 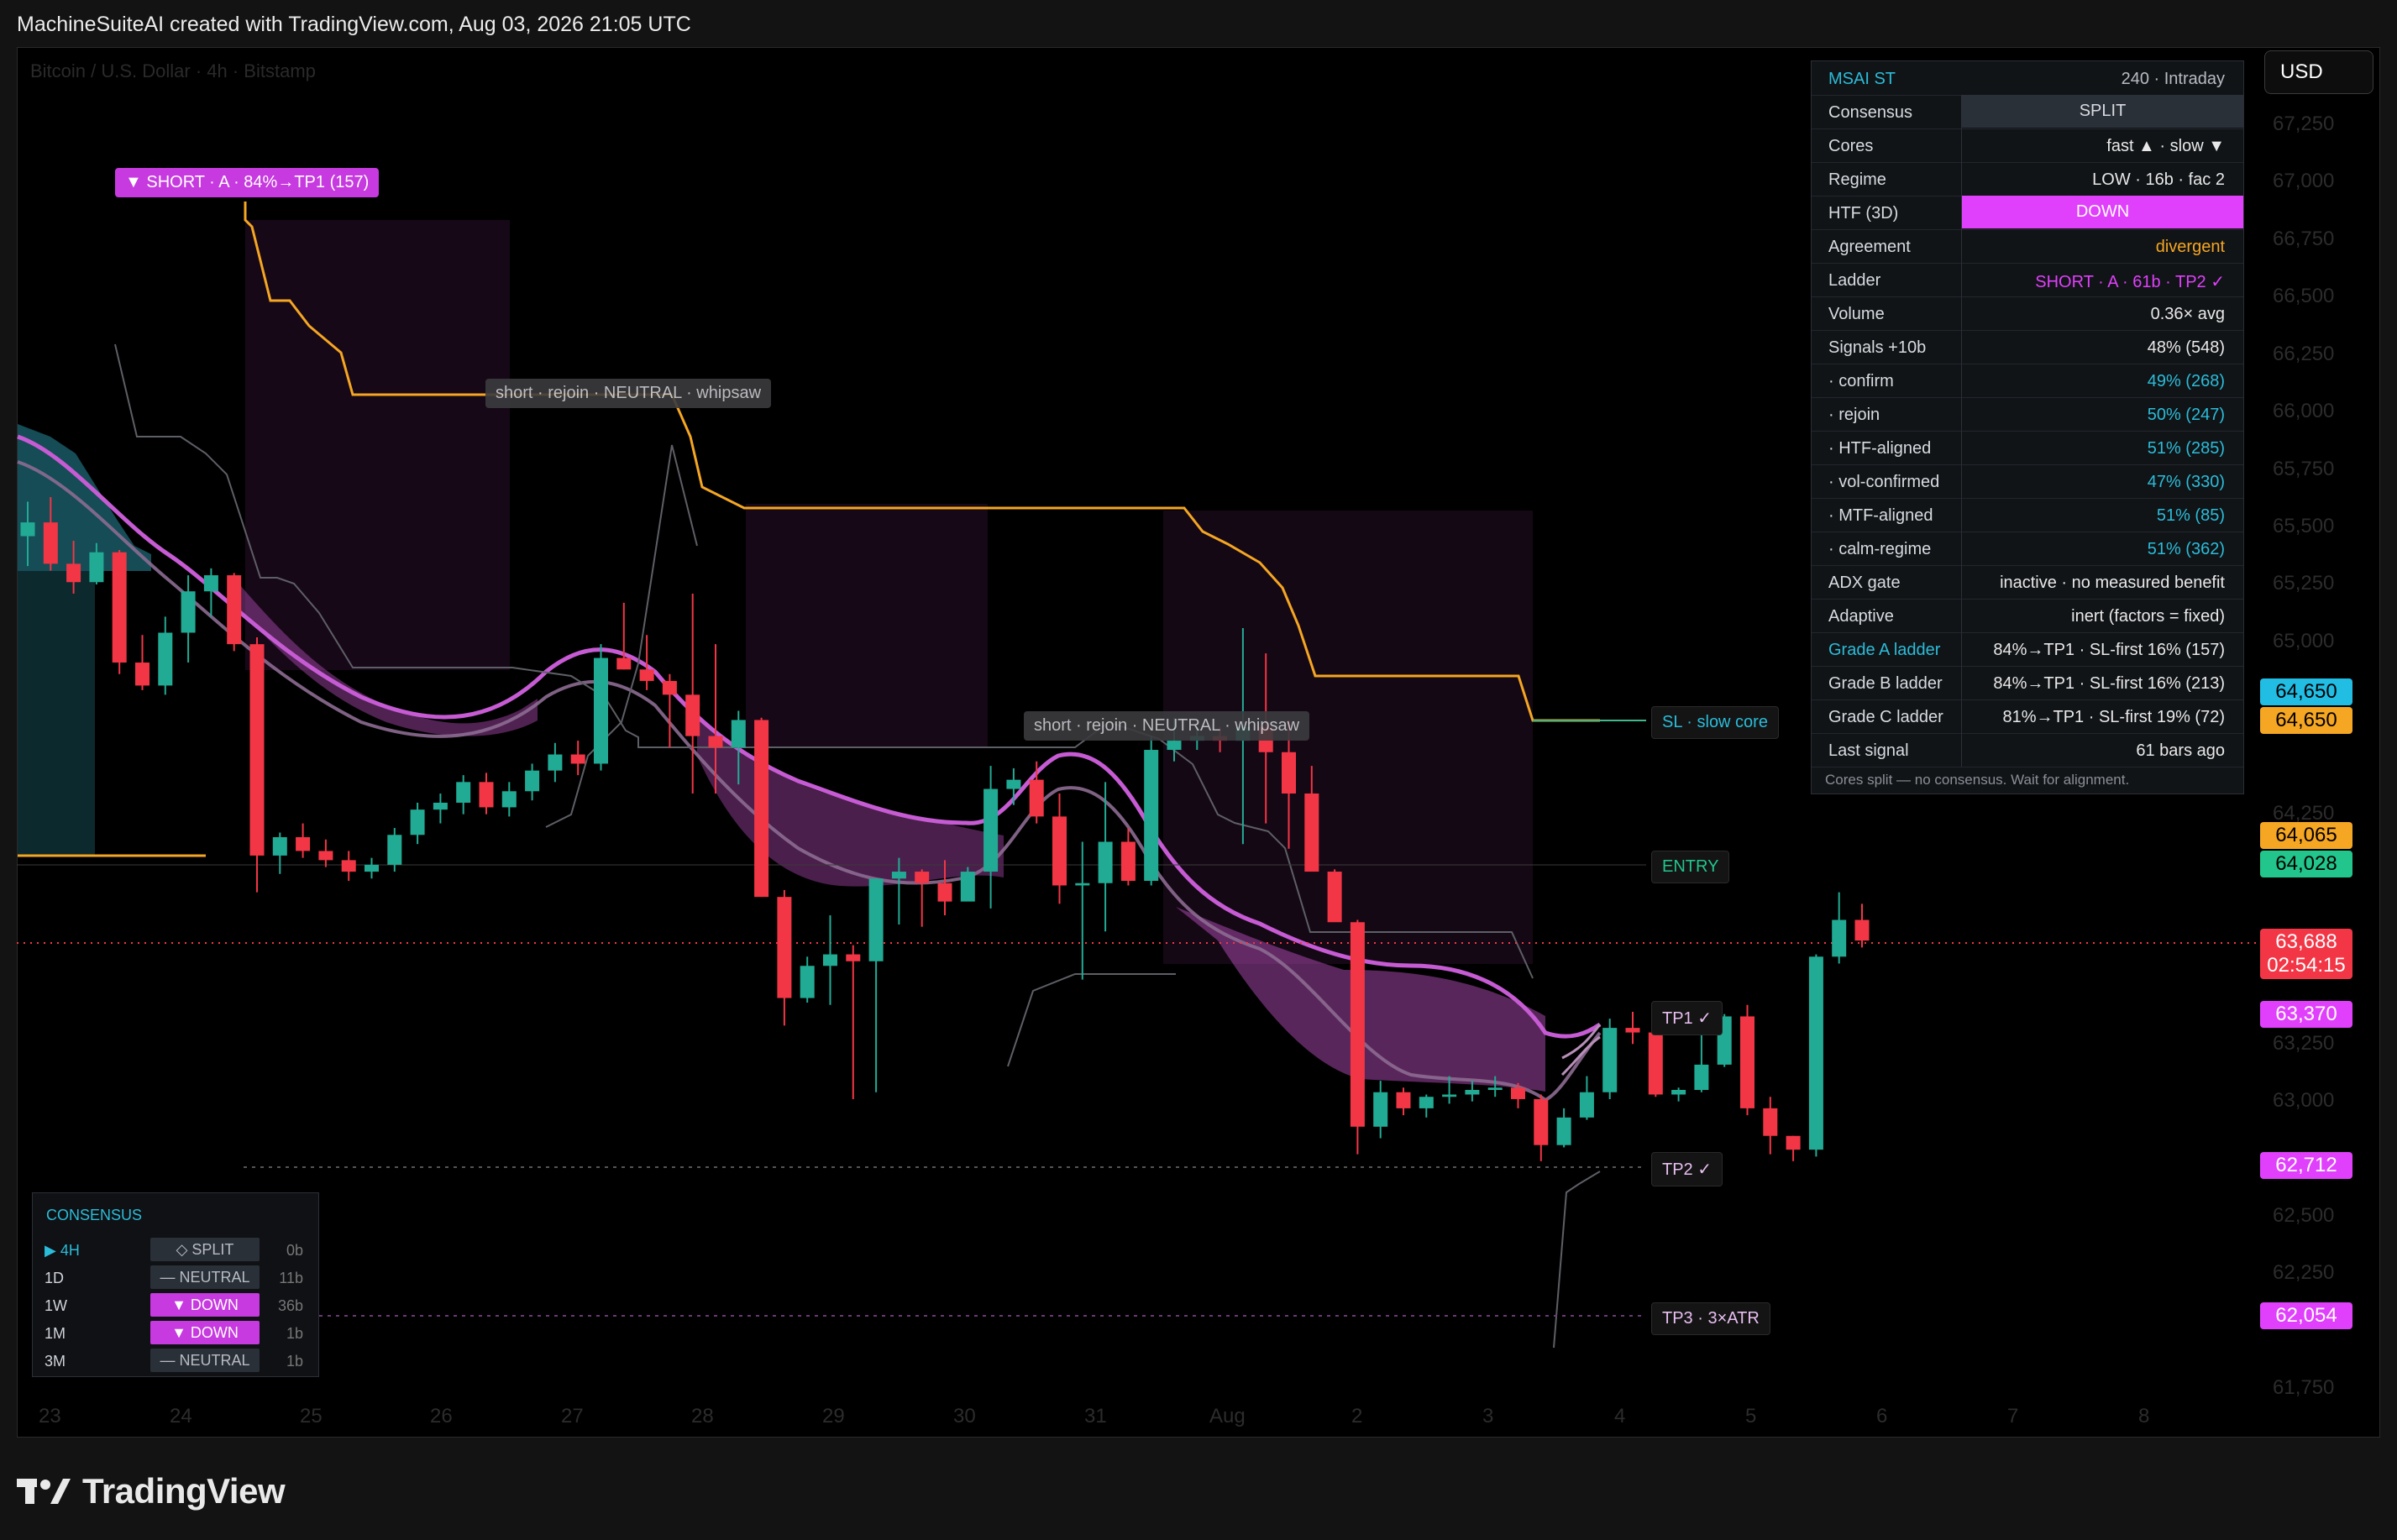 What do you see at coordinates (50, 1416) in the screenshot?
I see `x-label: 23` at bounding box center [50, 1416].